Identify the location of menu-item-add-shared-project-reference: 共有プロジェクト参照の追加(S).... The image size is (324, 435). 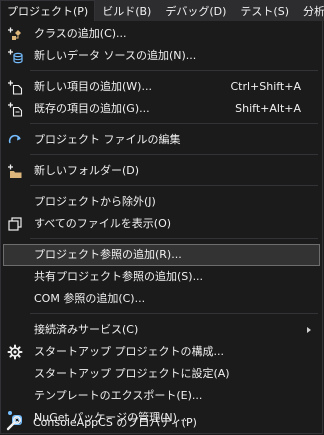
(161, 277).